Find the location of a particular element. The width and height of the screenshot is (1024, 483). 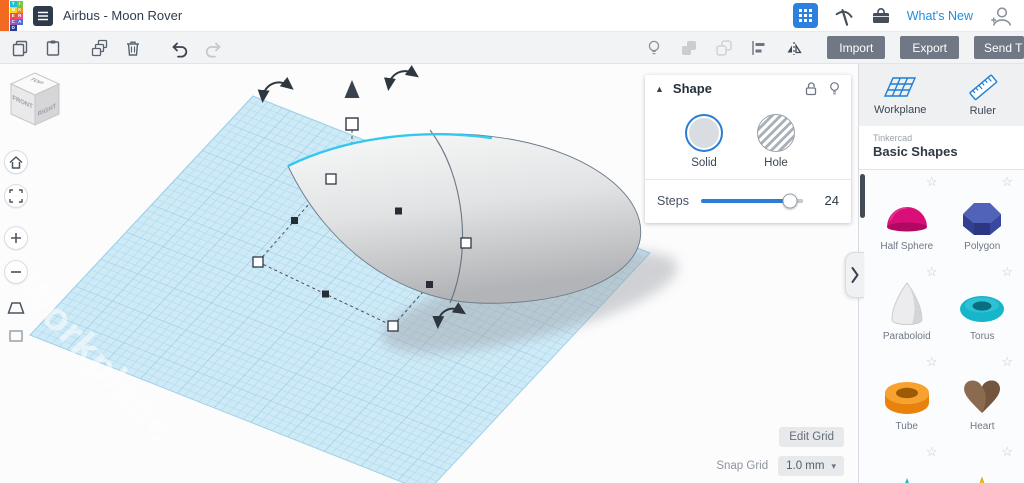

shape-tile-heart: ☆ Heart is located at coordinates (983, 393).